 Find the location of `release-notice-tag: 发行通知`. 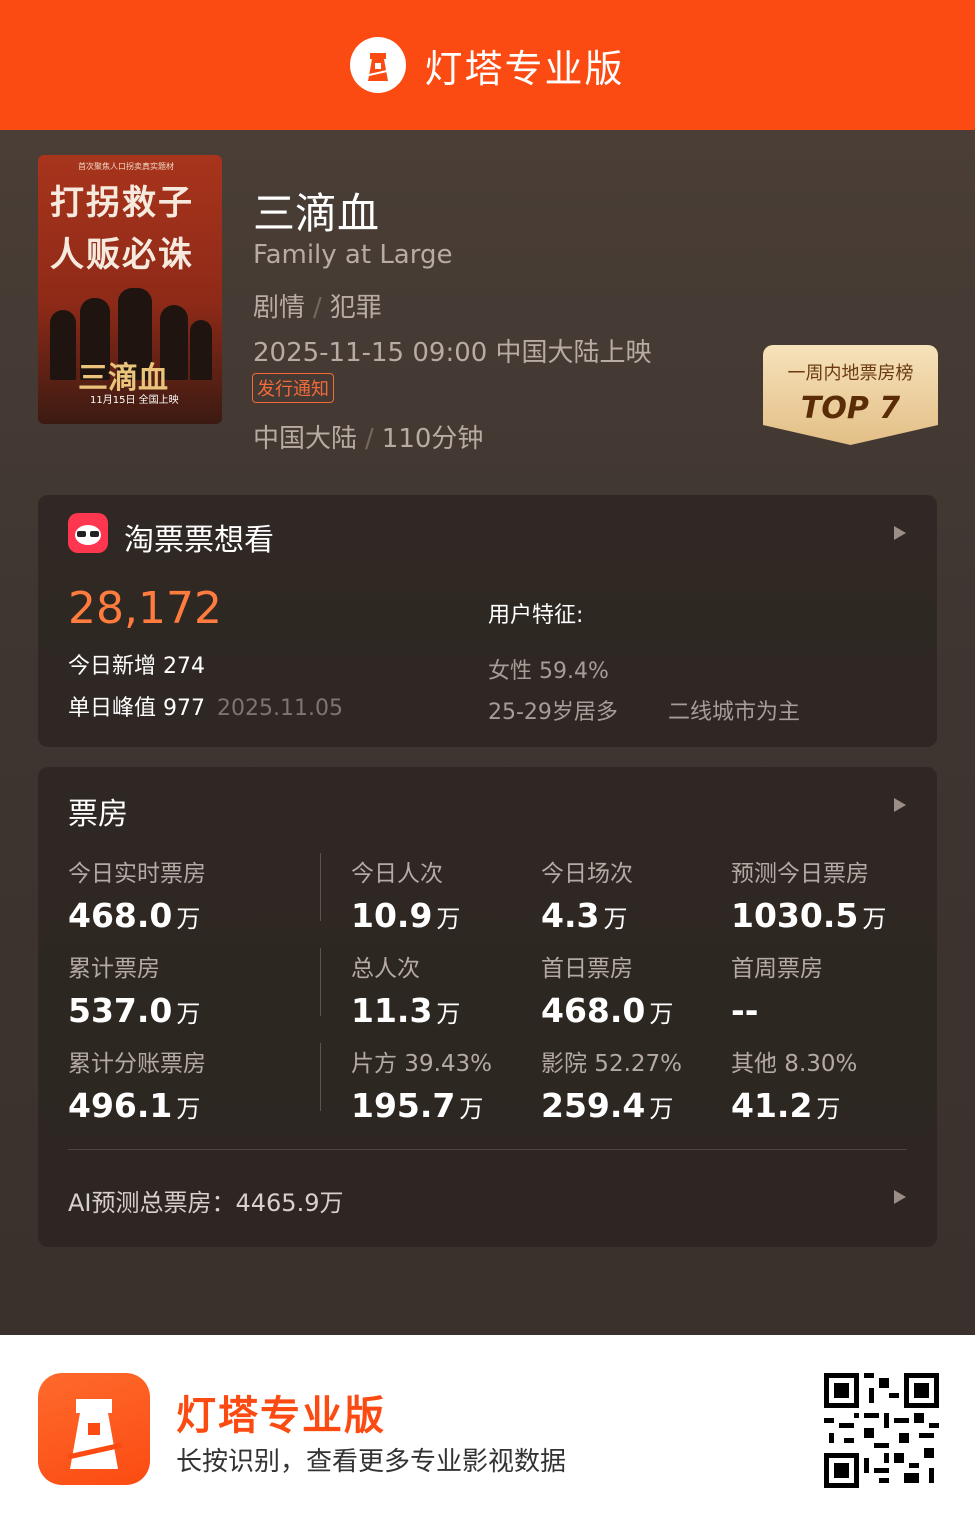

release-notice-tag: 发行通知 is located at coordinates (293, 388).